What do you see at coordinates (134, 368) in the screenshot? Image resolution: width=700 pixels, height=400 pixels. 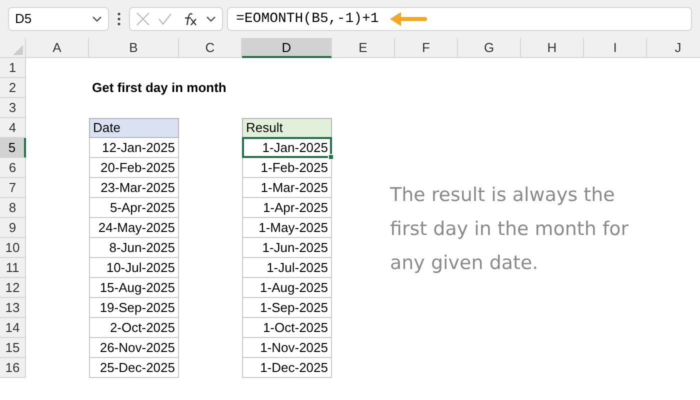 I see `table-cell: 25-Dec-2025` at bounding box center [134, 368].